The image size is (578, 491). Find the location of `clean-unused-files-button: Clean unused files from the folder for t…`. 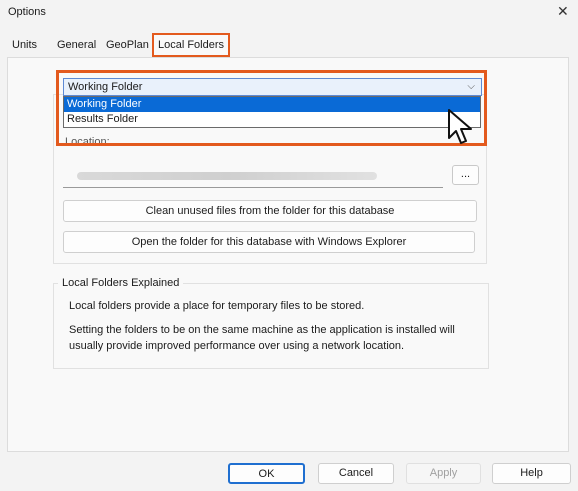

clean-unused-files-button: Clean unused files from the folder for t… is located at coordinates (270, 211).